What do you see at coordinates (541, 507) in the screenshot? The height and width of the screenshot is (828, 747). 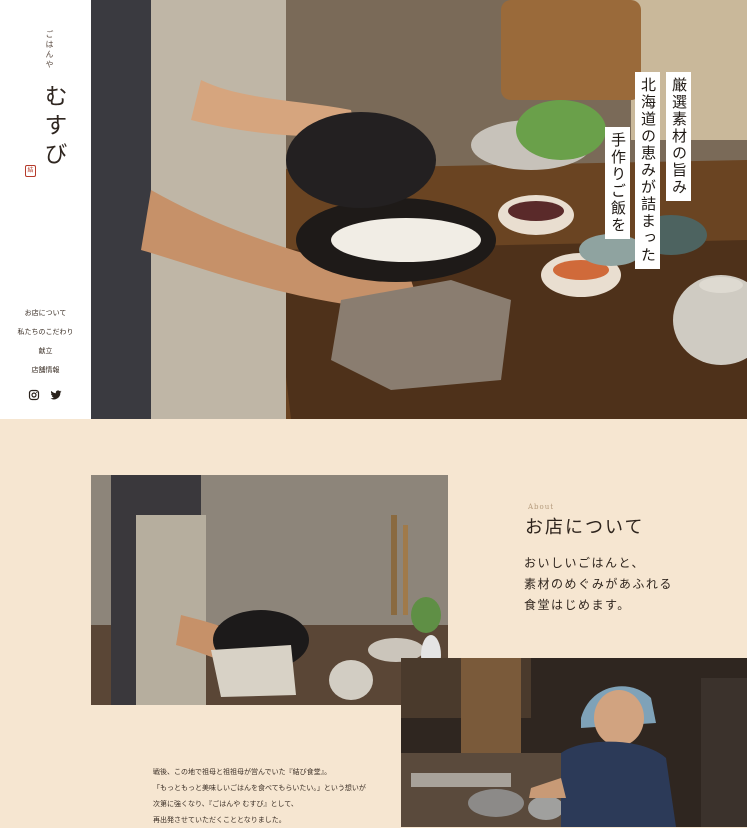 I see `about-label: About` at bounding box center [541, 507].